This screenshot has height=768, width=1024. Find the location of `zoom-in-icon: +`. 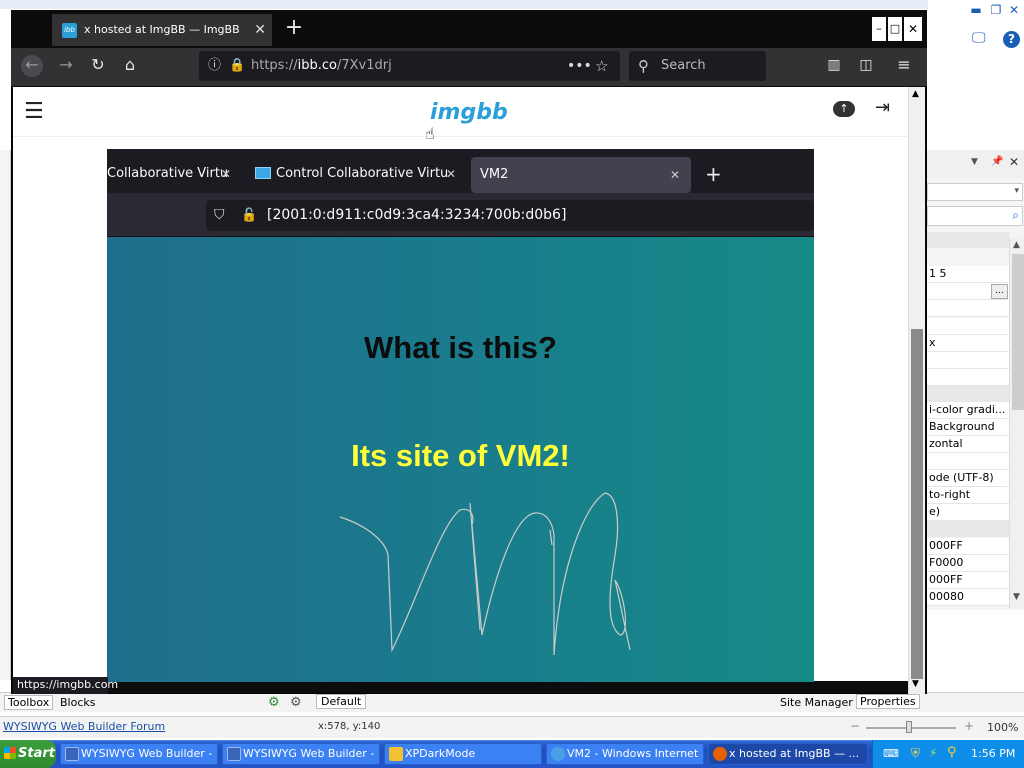

zoom-in-icon: + is located at coordinates (969, 726).